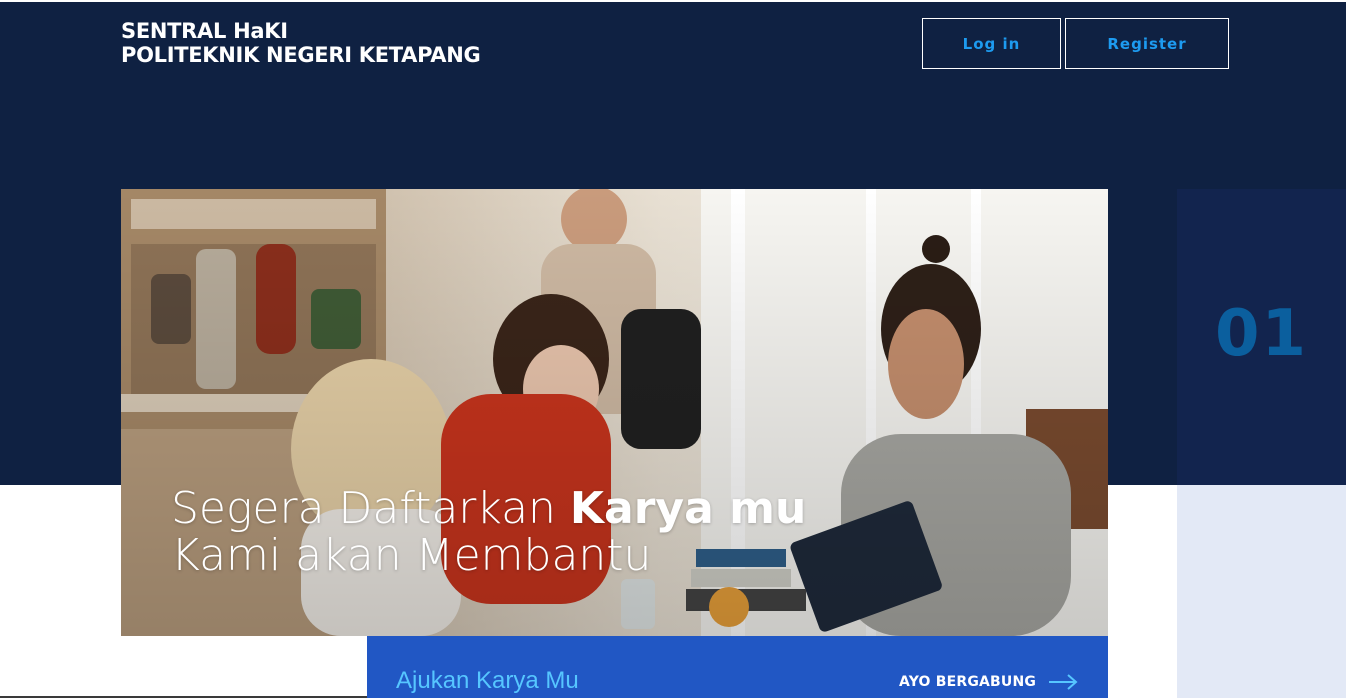  I want to click on brand-line-2: POLITEKNIK NEGERI KETAPANG, so click(301, 55).